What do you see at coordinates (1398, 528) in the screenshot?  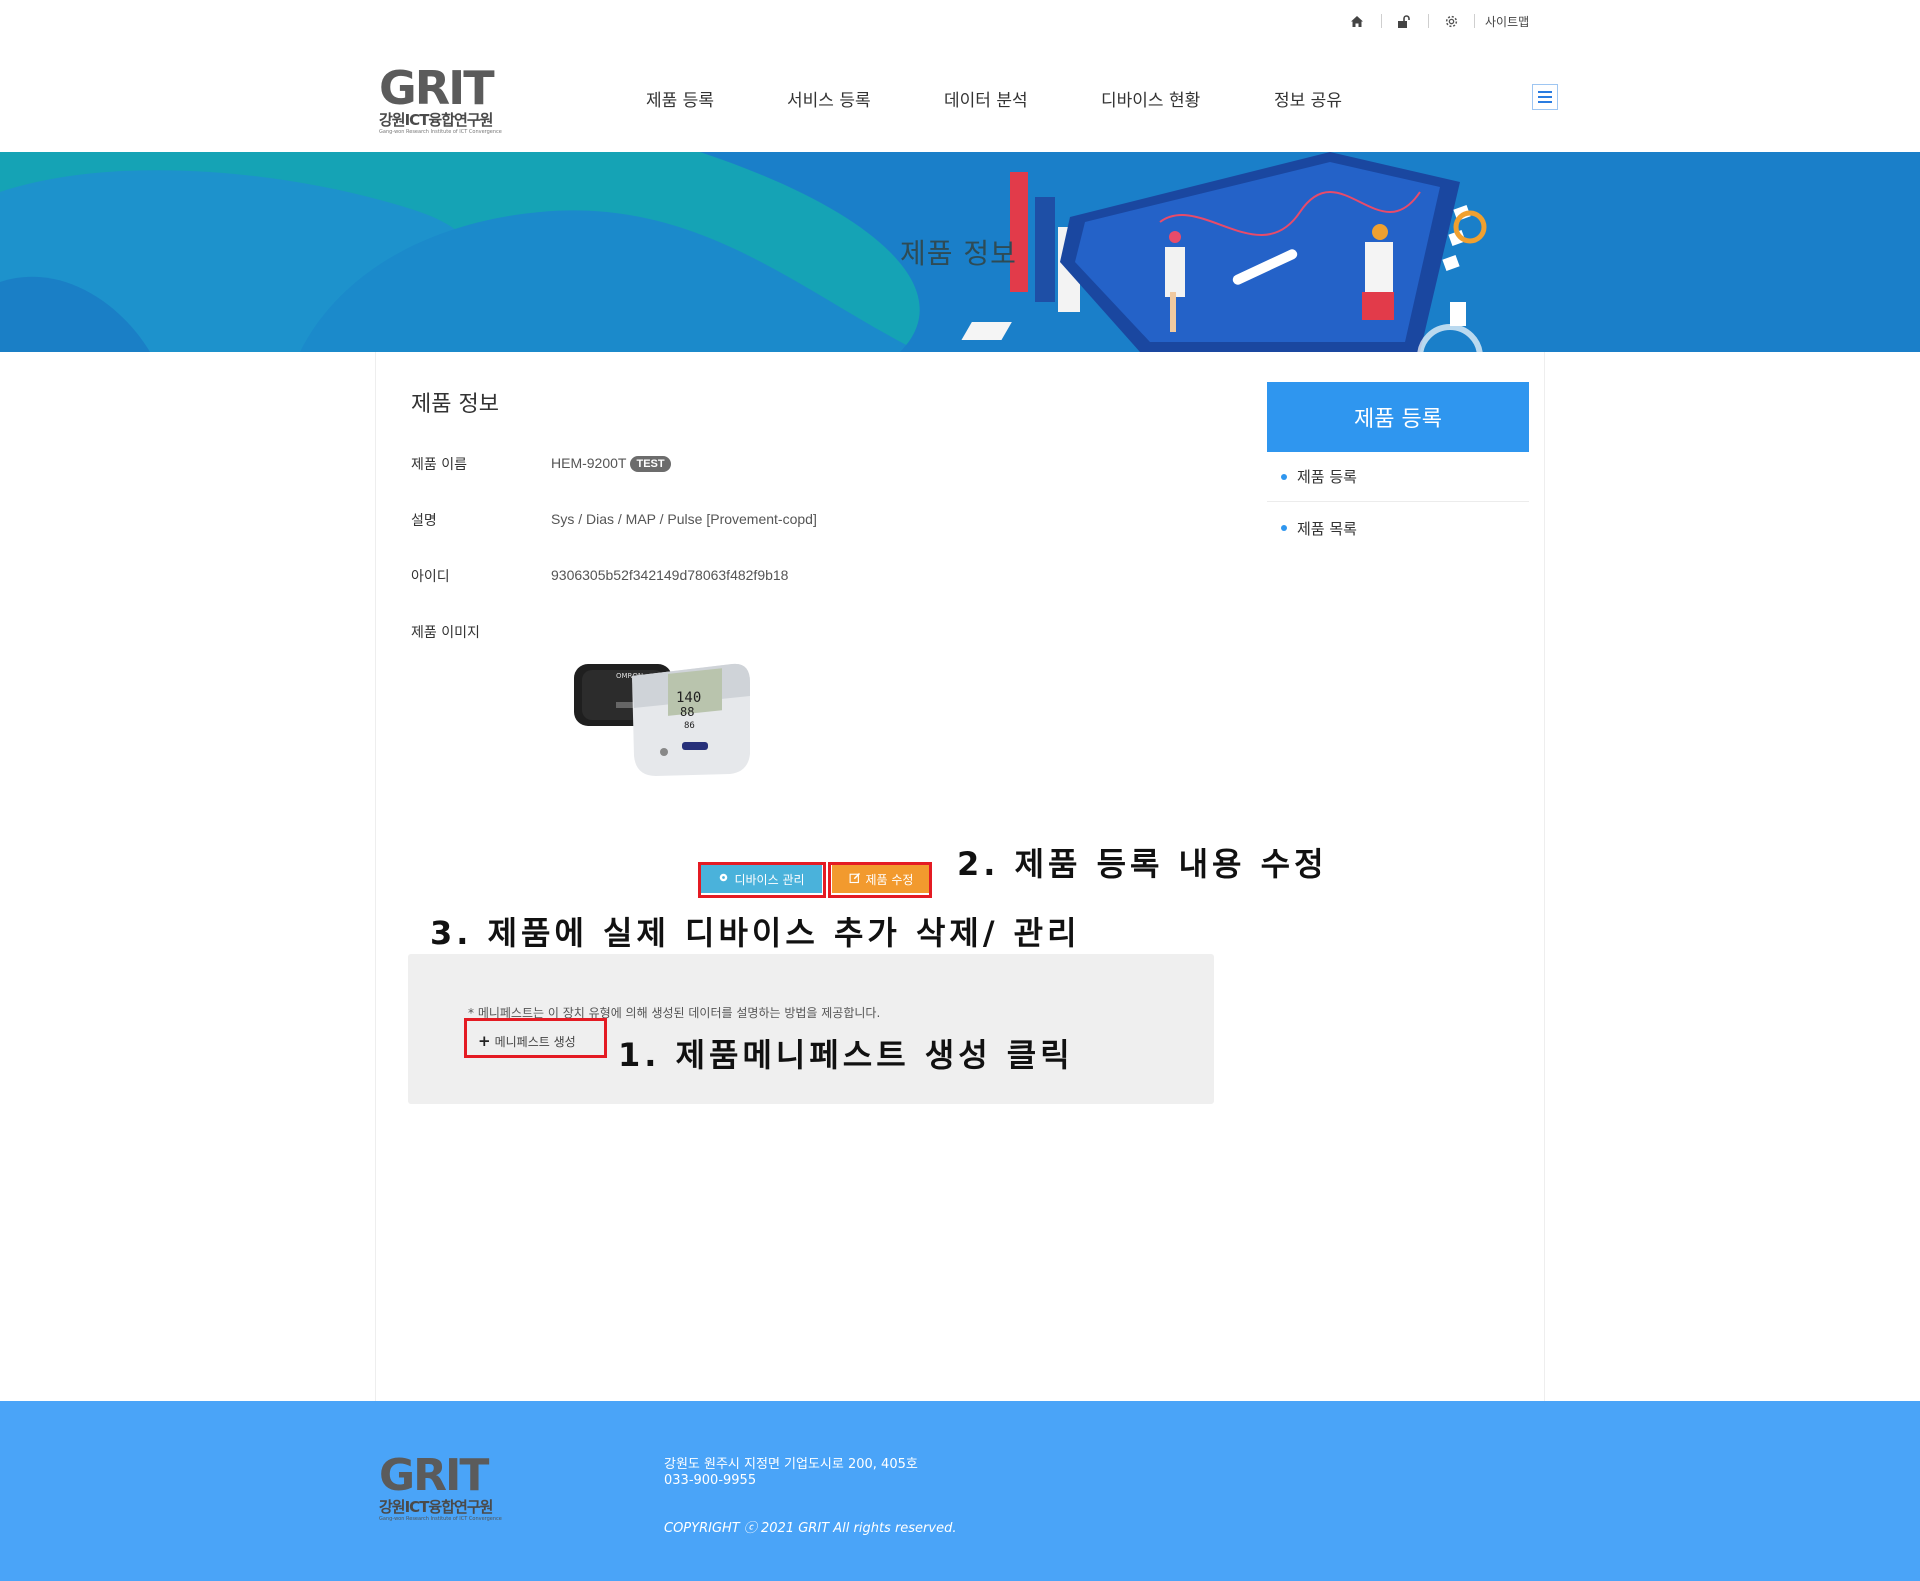 I see `sidebar-item-product-list: 제품 목록` at bounding box center [1398, 528].